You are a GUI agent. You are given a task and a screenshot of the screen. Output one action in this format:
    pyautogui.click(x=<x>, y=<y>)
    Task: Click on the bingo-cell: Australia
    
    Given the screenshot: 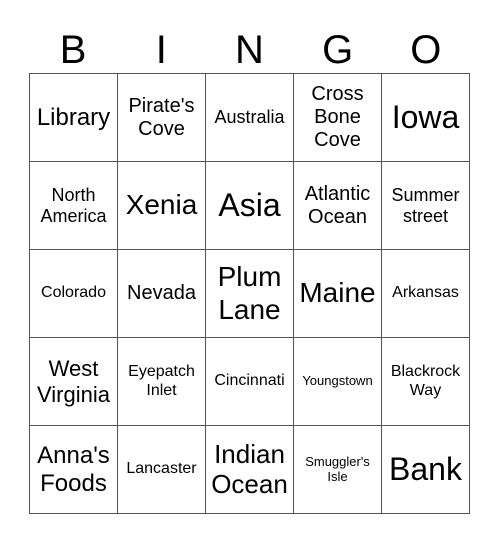 What is the action you would take?
    pyautogui.click(x=250, y=118)
    